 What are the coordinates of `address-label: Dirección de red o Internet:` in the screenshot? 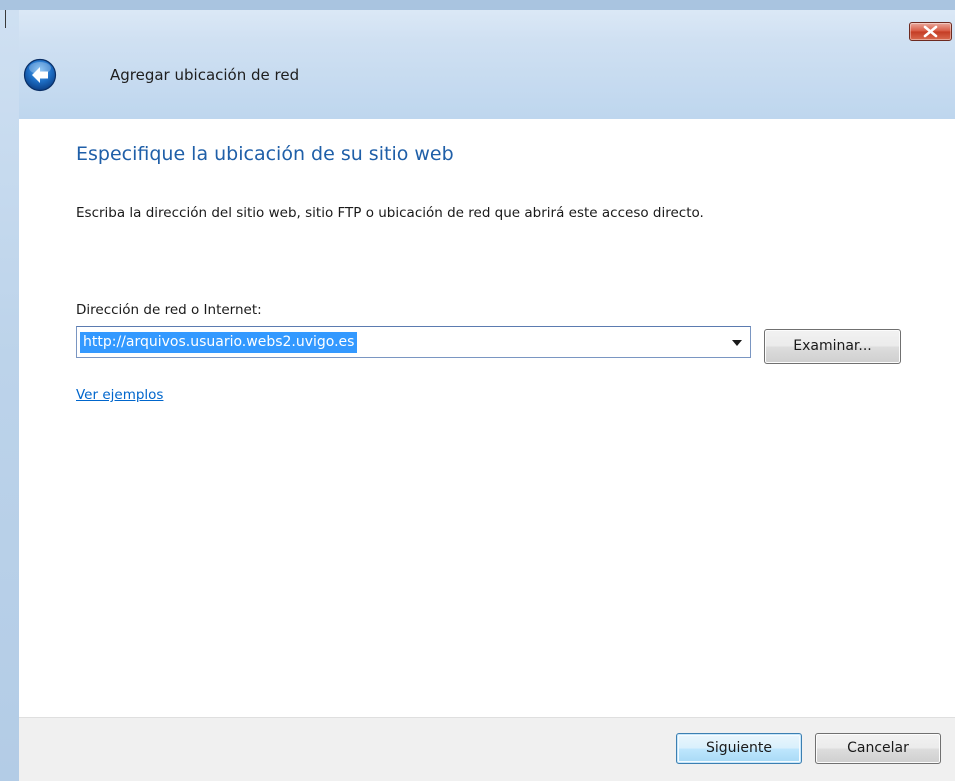 It's located at (169, 310).